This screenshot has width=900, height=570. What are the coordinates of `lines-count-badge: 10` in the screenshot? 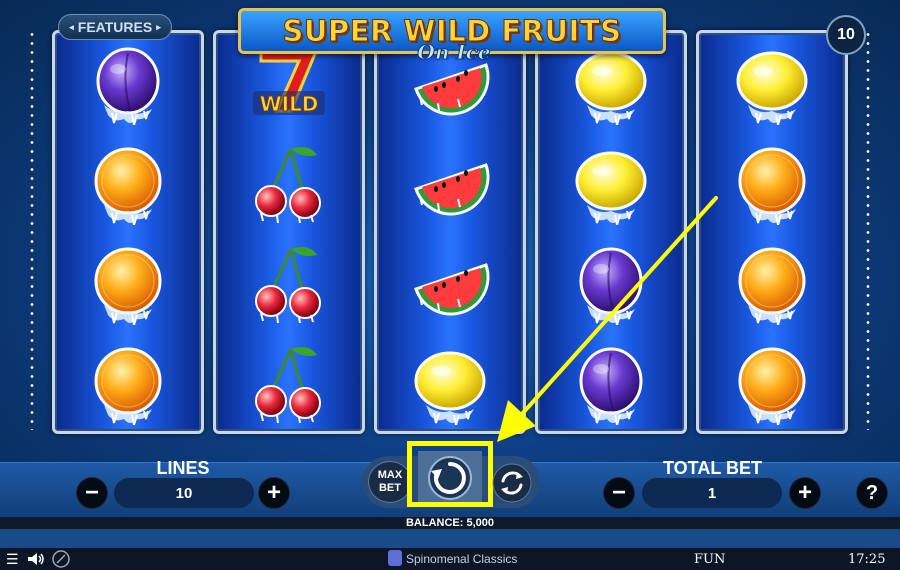 It's located at (846, 35).